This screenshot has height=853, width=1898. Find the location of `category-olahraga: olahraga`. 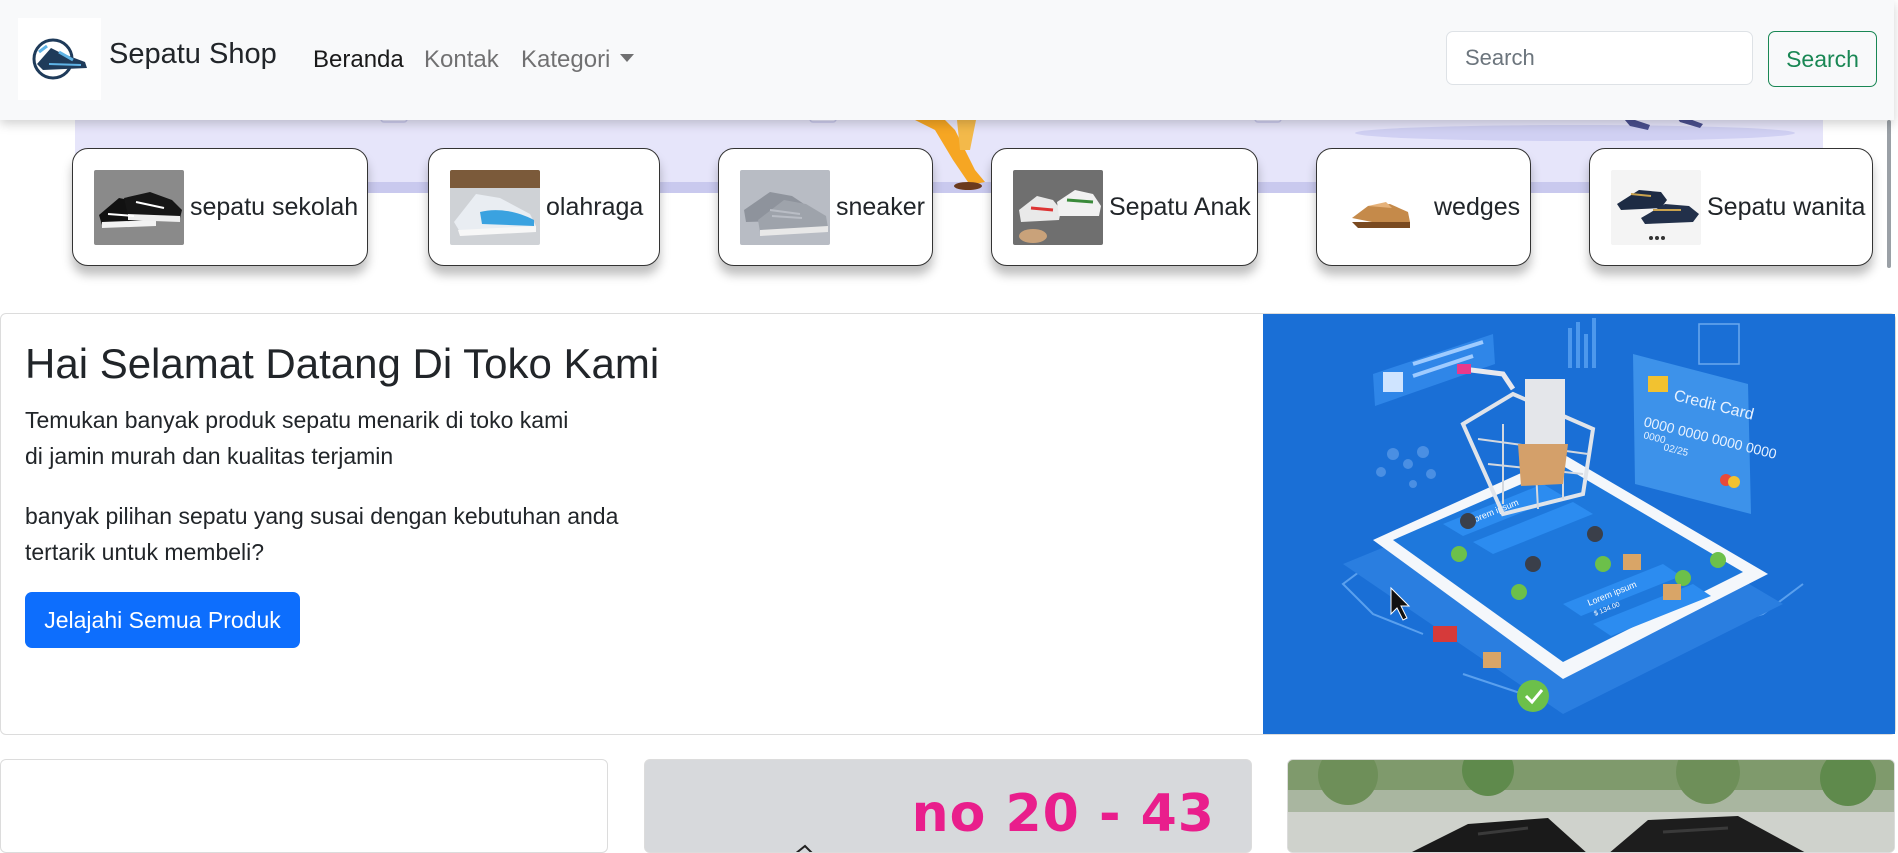

category-olahraga: olahraga is located at coordinates (544, 207).